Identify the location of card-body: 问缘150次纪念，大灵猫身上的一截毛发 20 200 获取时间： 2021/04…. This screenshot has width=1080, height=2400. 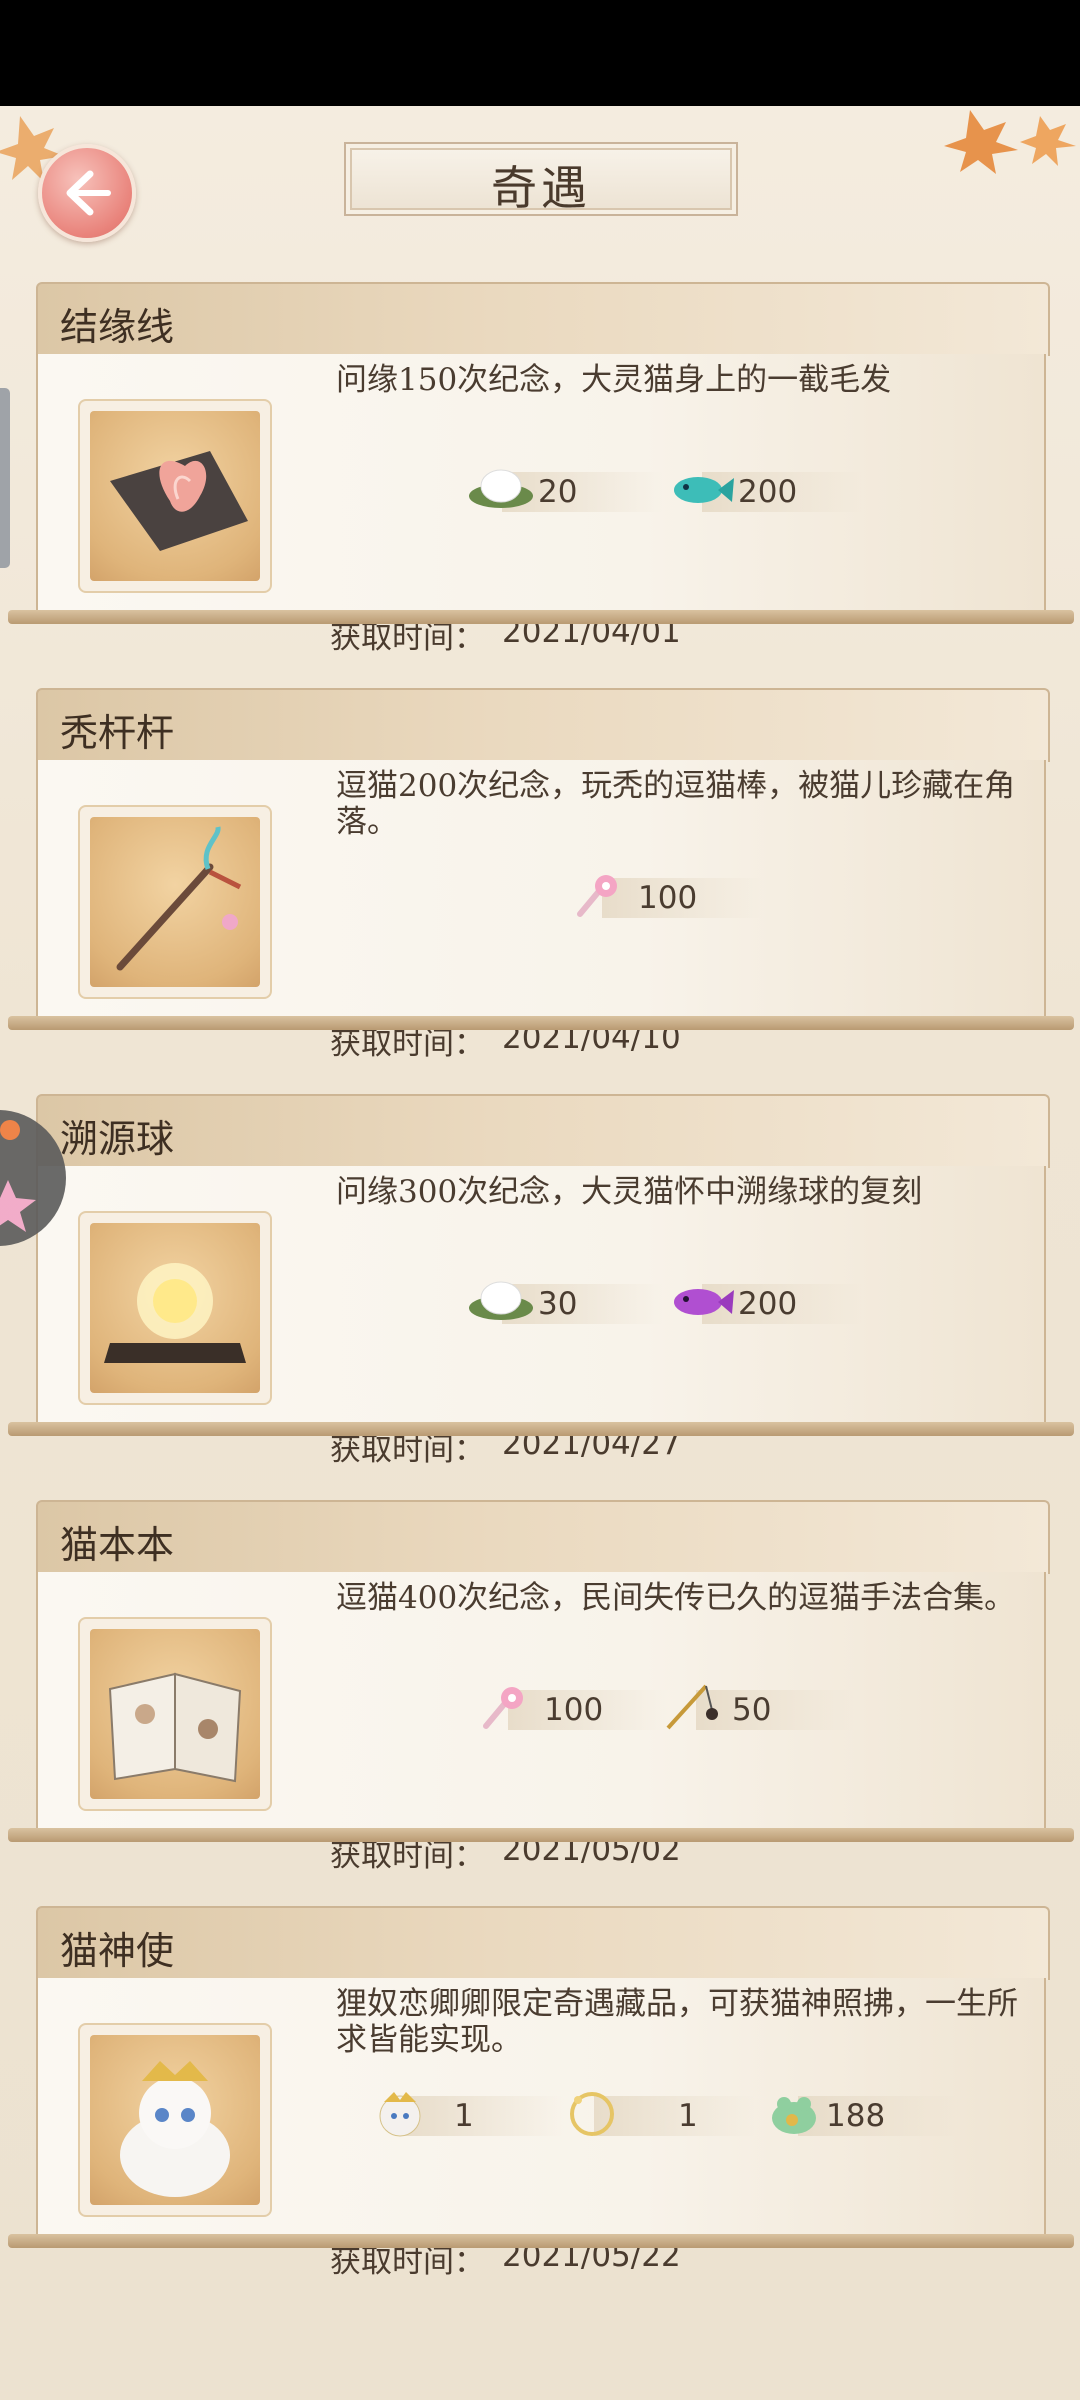
(541, 505).